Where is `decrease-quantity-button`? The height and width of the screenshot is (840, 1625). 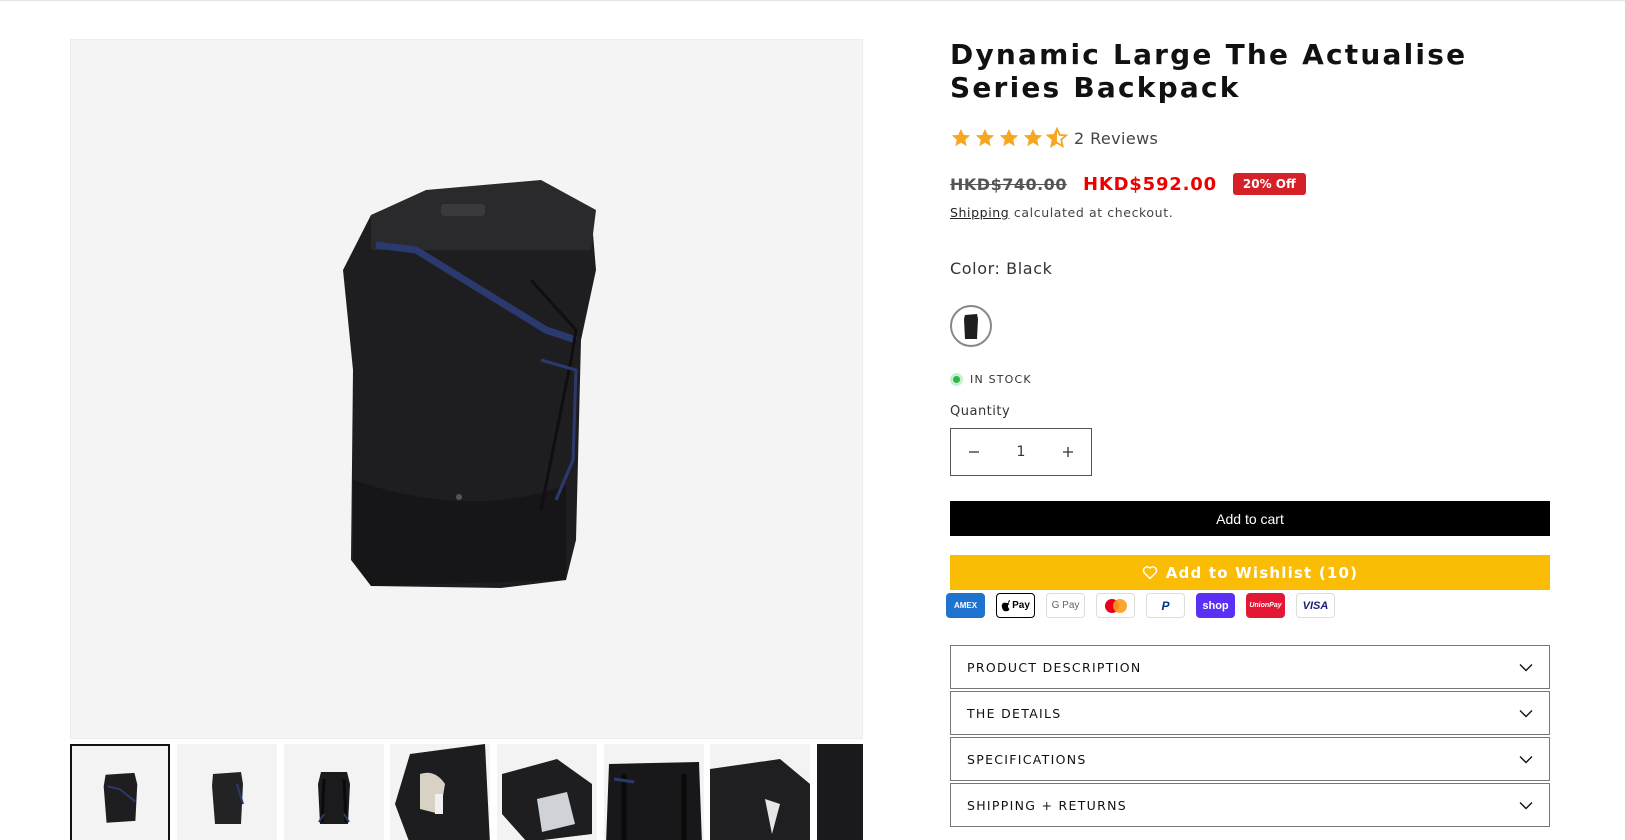
decrease-quantity-button is located at coordinates (974, 452).